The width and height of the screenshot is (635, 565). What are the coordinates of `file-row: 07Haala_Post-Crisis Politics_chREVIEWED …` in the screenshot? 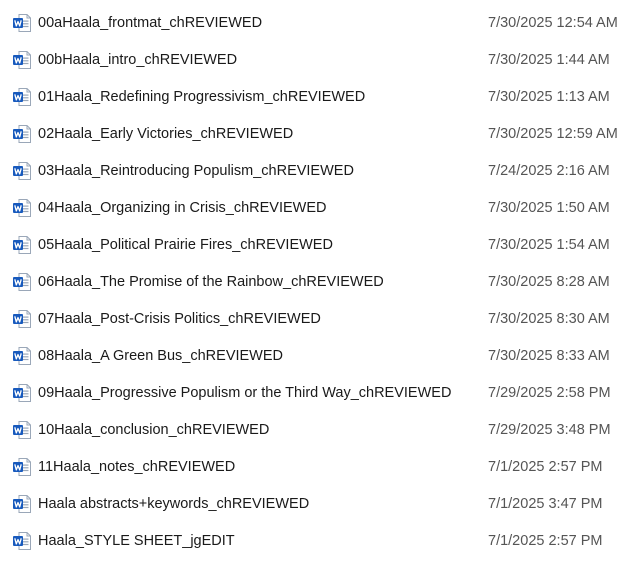 It's located at (317, 318).